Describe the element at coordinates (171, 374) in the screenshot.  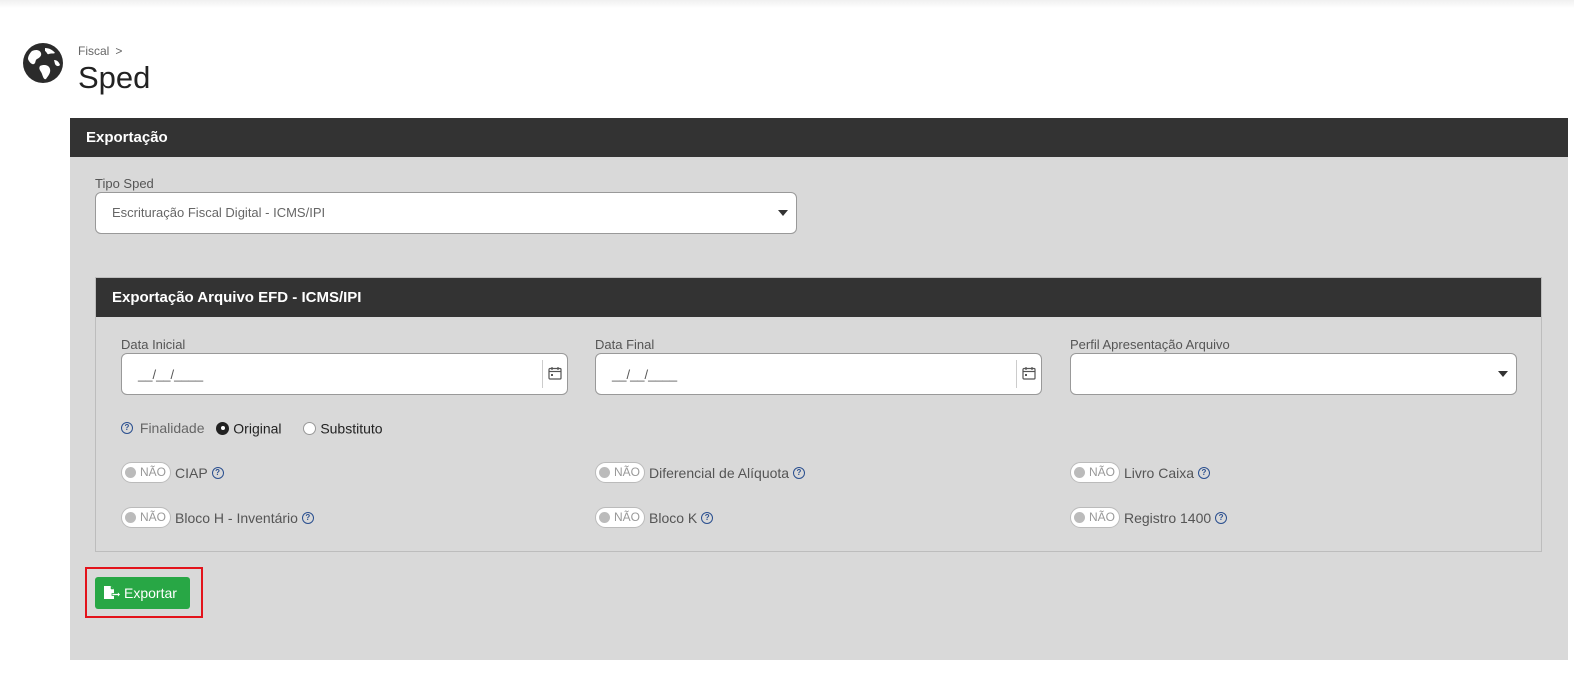
I see `data-inicial-value: __/__/____` at that location.